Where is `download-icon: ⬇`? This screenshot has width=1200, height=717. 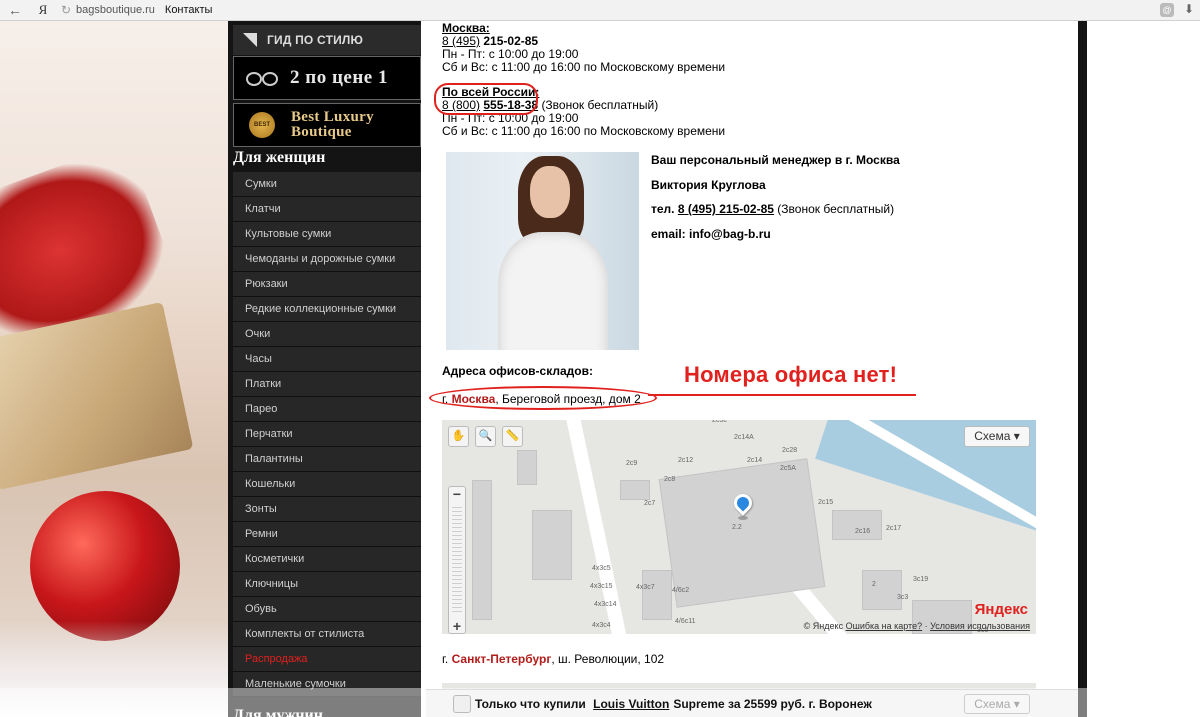 download-icon: ⬇ is located at coordinates (1189, 9).